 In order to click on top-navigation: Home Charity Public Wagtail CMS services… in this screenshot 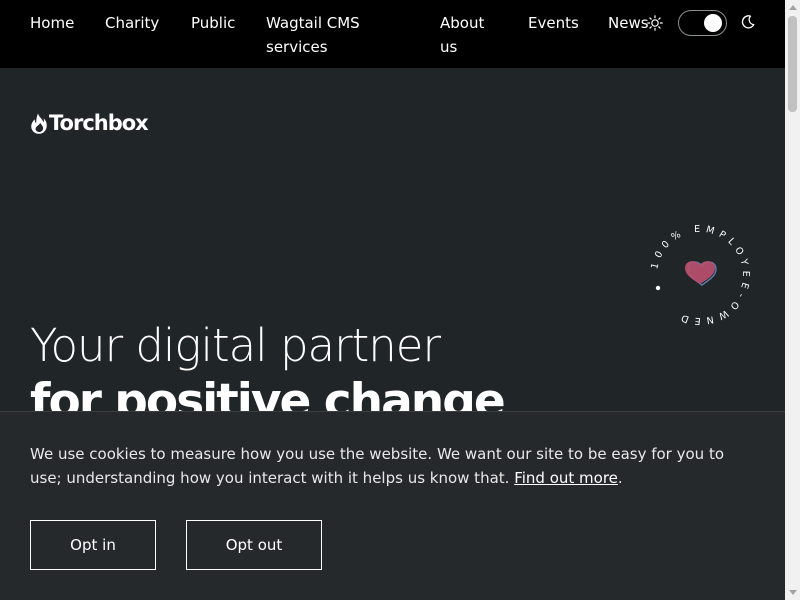, I will do `click(392, 34)`.